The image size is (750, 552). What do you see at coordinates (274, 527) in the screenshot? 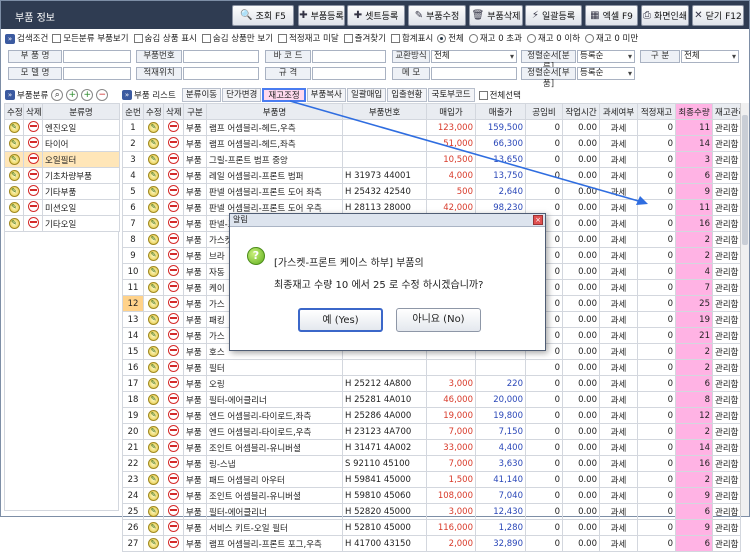
I see `part-name-cell: 서비스 키트-오일 필터` at bounding box center [274, 527].